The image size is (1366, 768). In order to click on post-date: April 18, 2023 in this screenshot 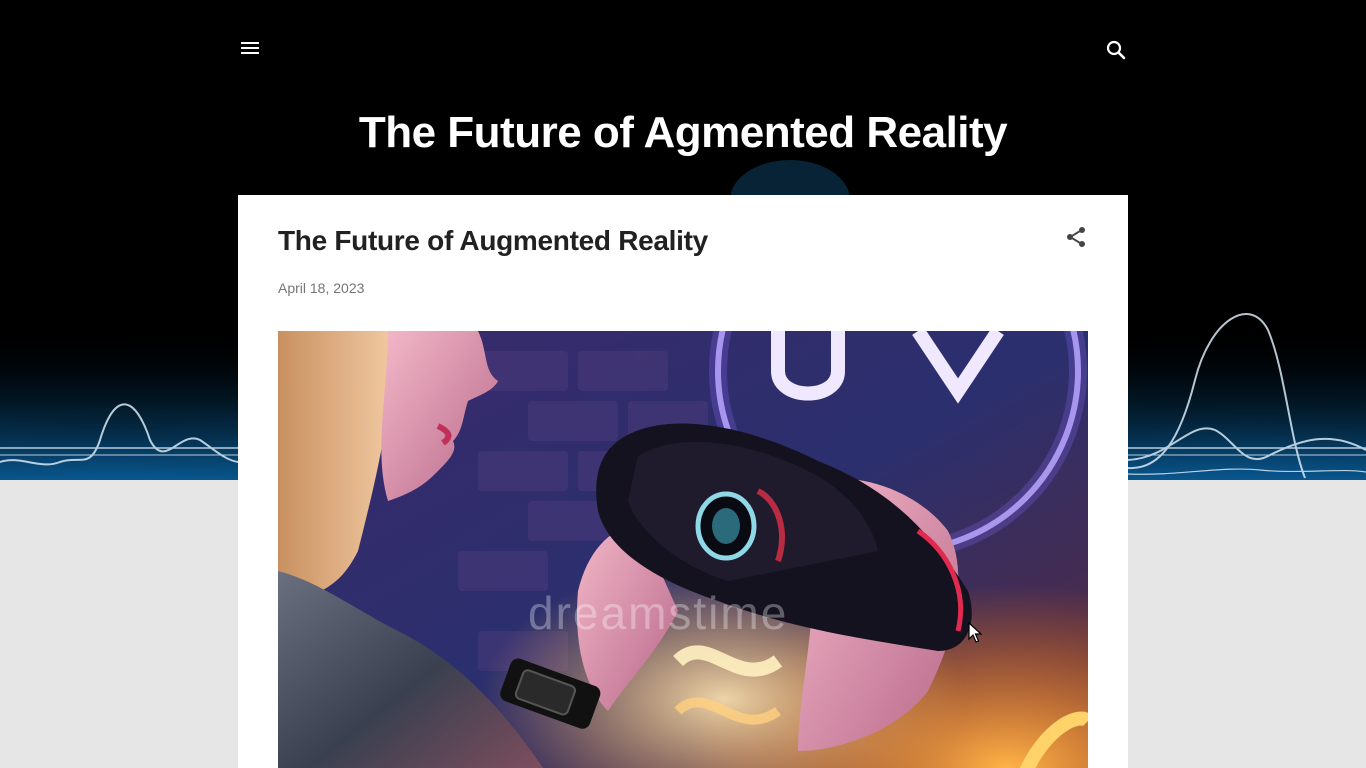, I will do `click(321, 288)`.